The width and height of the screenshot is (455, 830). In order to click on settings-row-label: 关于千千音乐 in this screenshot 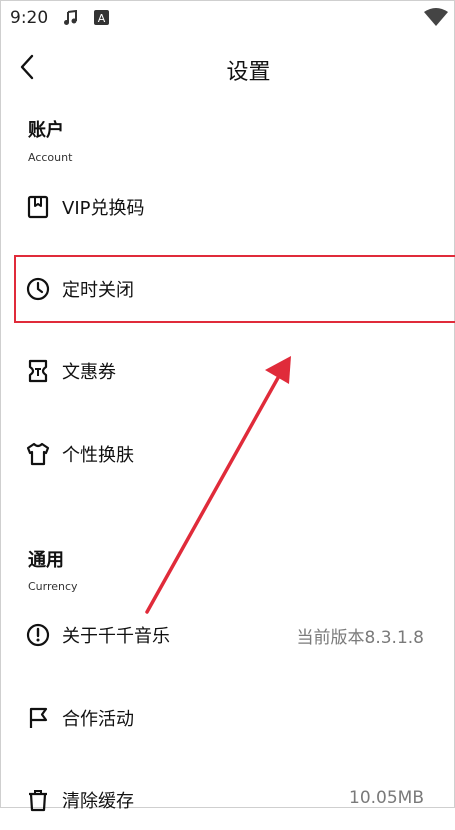, I will do `click(116, 636)`.